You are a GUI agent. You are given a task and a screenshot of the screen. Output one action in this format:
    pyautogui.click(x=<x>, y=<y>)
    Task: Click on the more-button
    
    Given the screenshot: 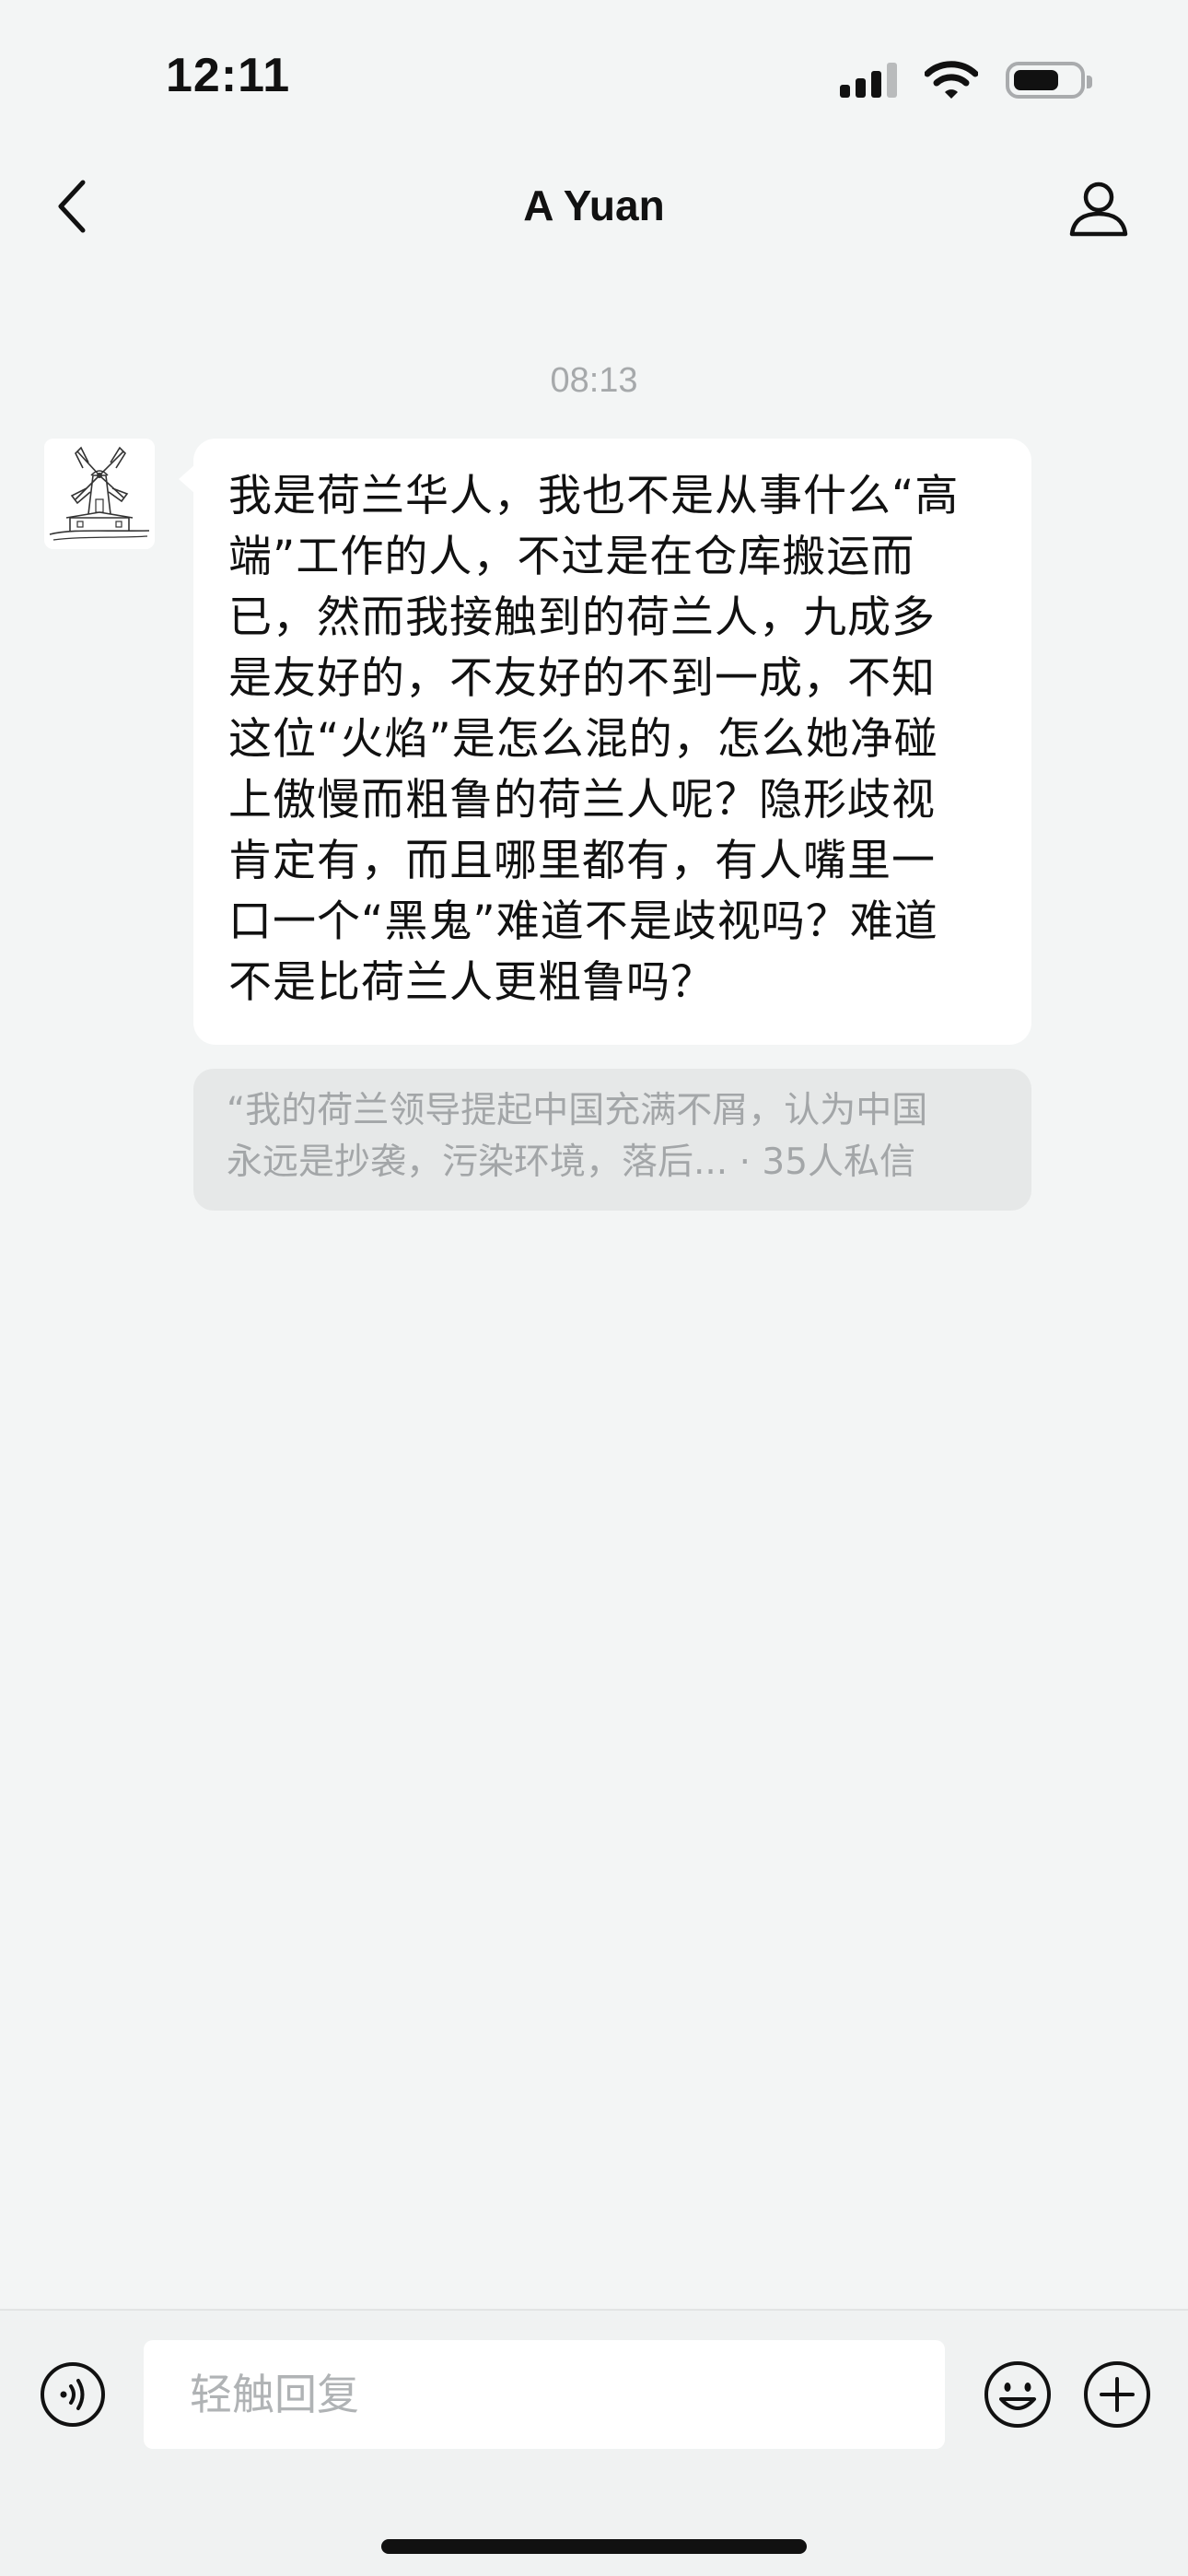 What is the action you would take?
    pyautogui.click(x=1117, y=2394)
    